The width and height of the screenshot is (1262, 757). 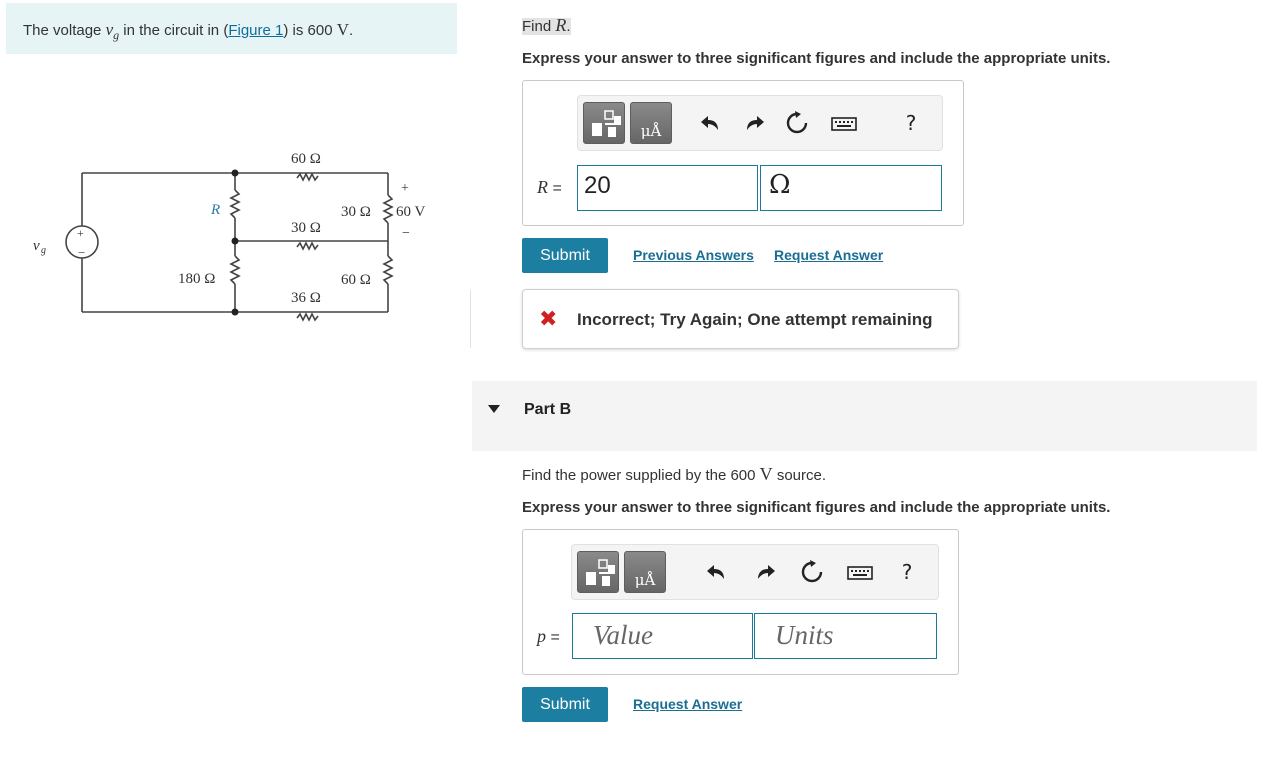 What do you see at coordinates (174, 30) in the screenshot?
I see `statement-text-mid: in the circuit in (` at bounding box center [174, 30].